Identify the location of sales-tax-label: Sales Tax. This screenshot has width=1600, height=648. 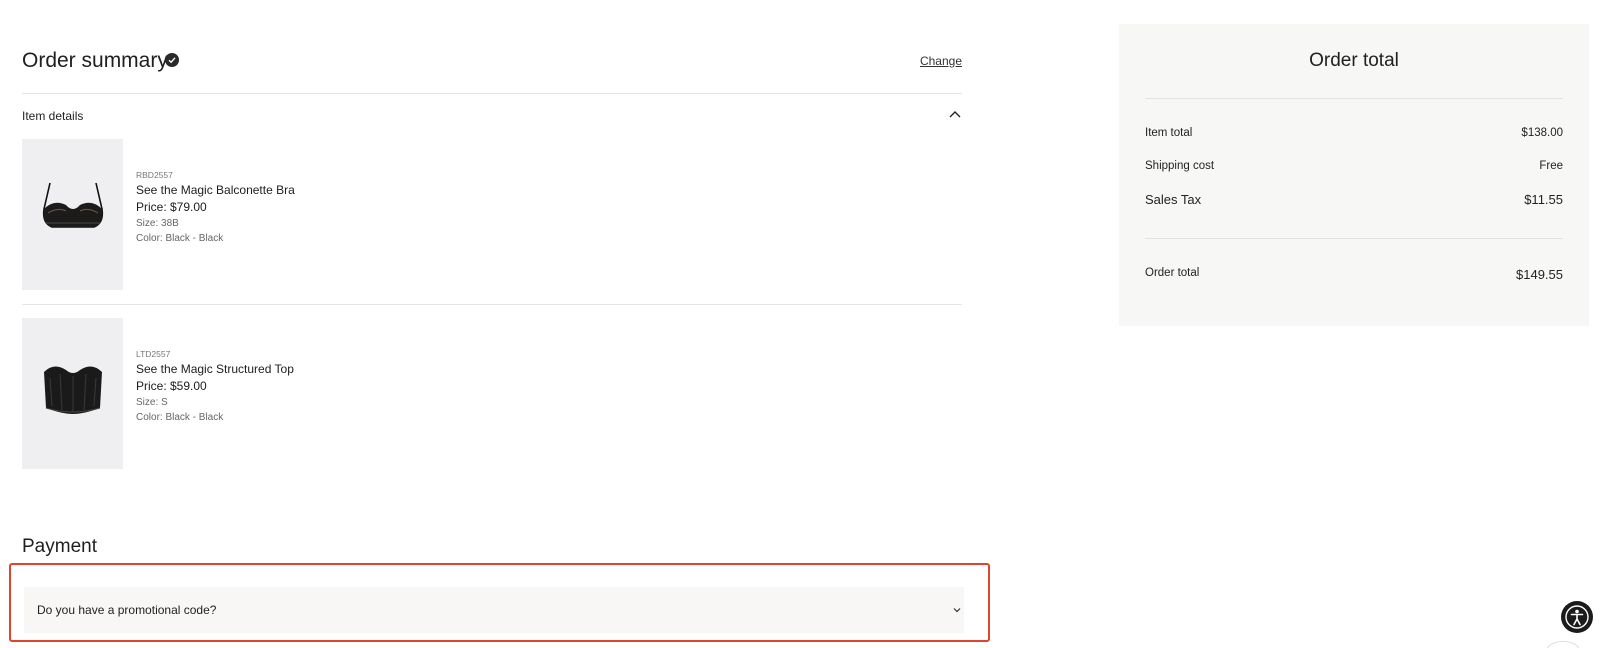
(1173, 199).